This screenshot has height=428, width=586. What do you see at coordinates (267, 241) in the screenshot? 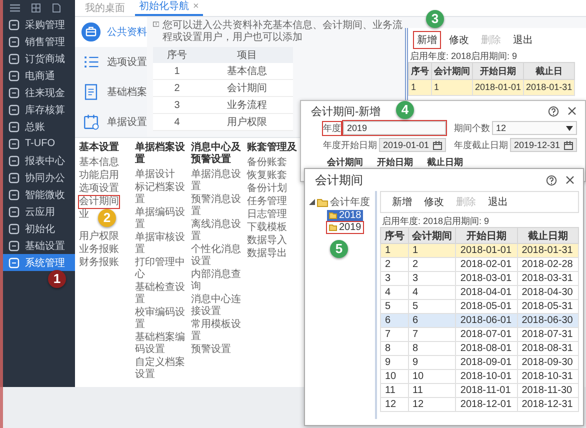
I see `menu-item: 数据导入` at bounding box center [267, 241].